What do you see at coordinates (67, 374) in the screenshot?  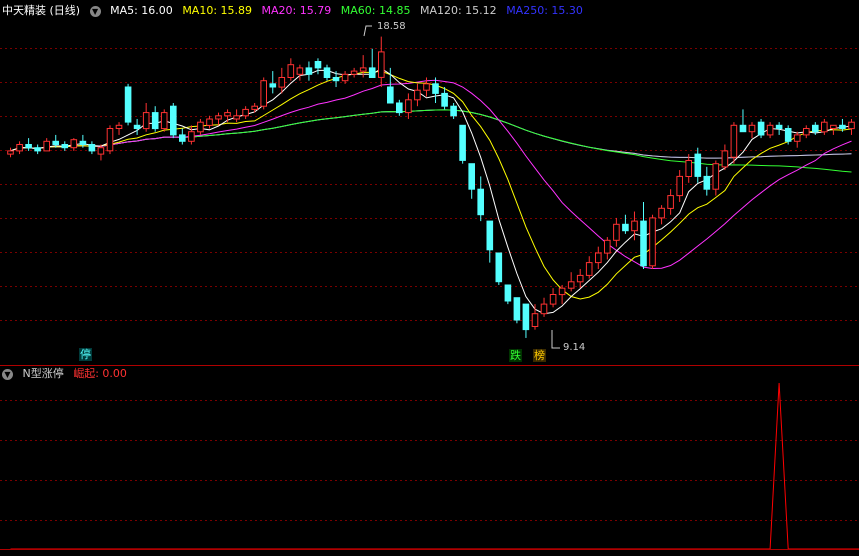 I see `indicator-header: ▼ N型涨停 崛起: 0.00` at bounding box center [67, 374].